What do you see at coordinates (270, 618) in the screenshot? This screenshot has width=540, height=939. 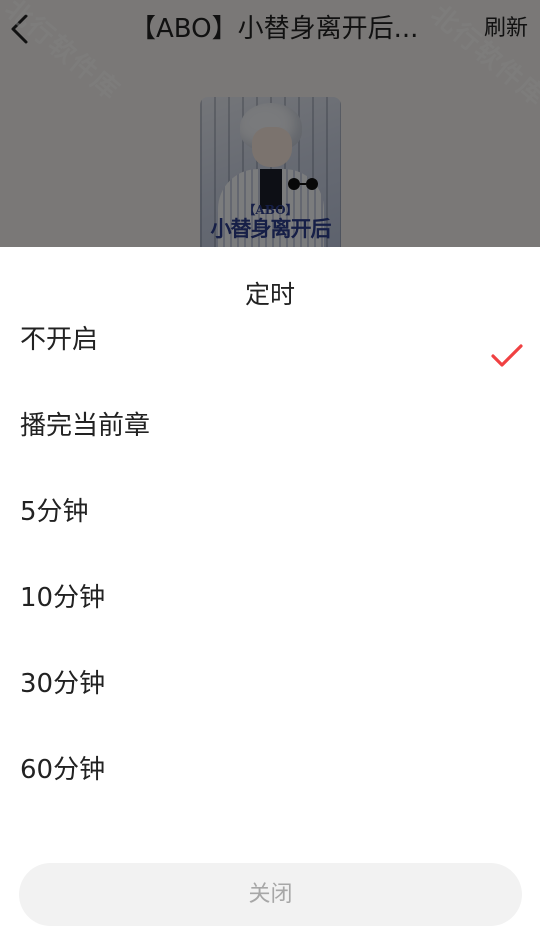 I see `timer-option-10-min: 10分钟` at bounding box center [270, 618].